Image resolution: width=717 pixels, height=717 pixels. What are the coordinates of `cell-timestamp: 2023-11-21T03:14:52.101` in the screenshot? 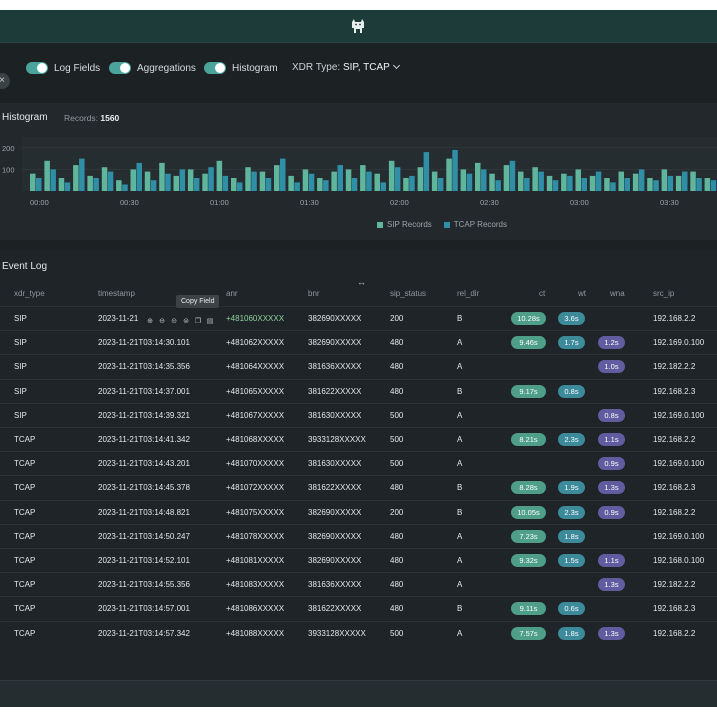 It's located at (144, 560).